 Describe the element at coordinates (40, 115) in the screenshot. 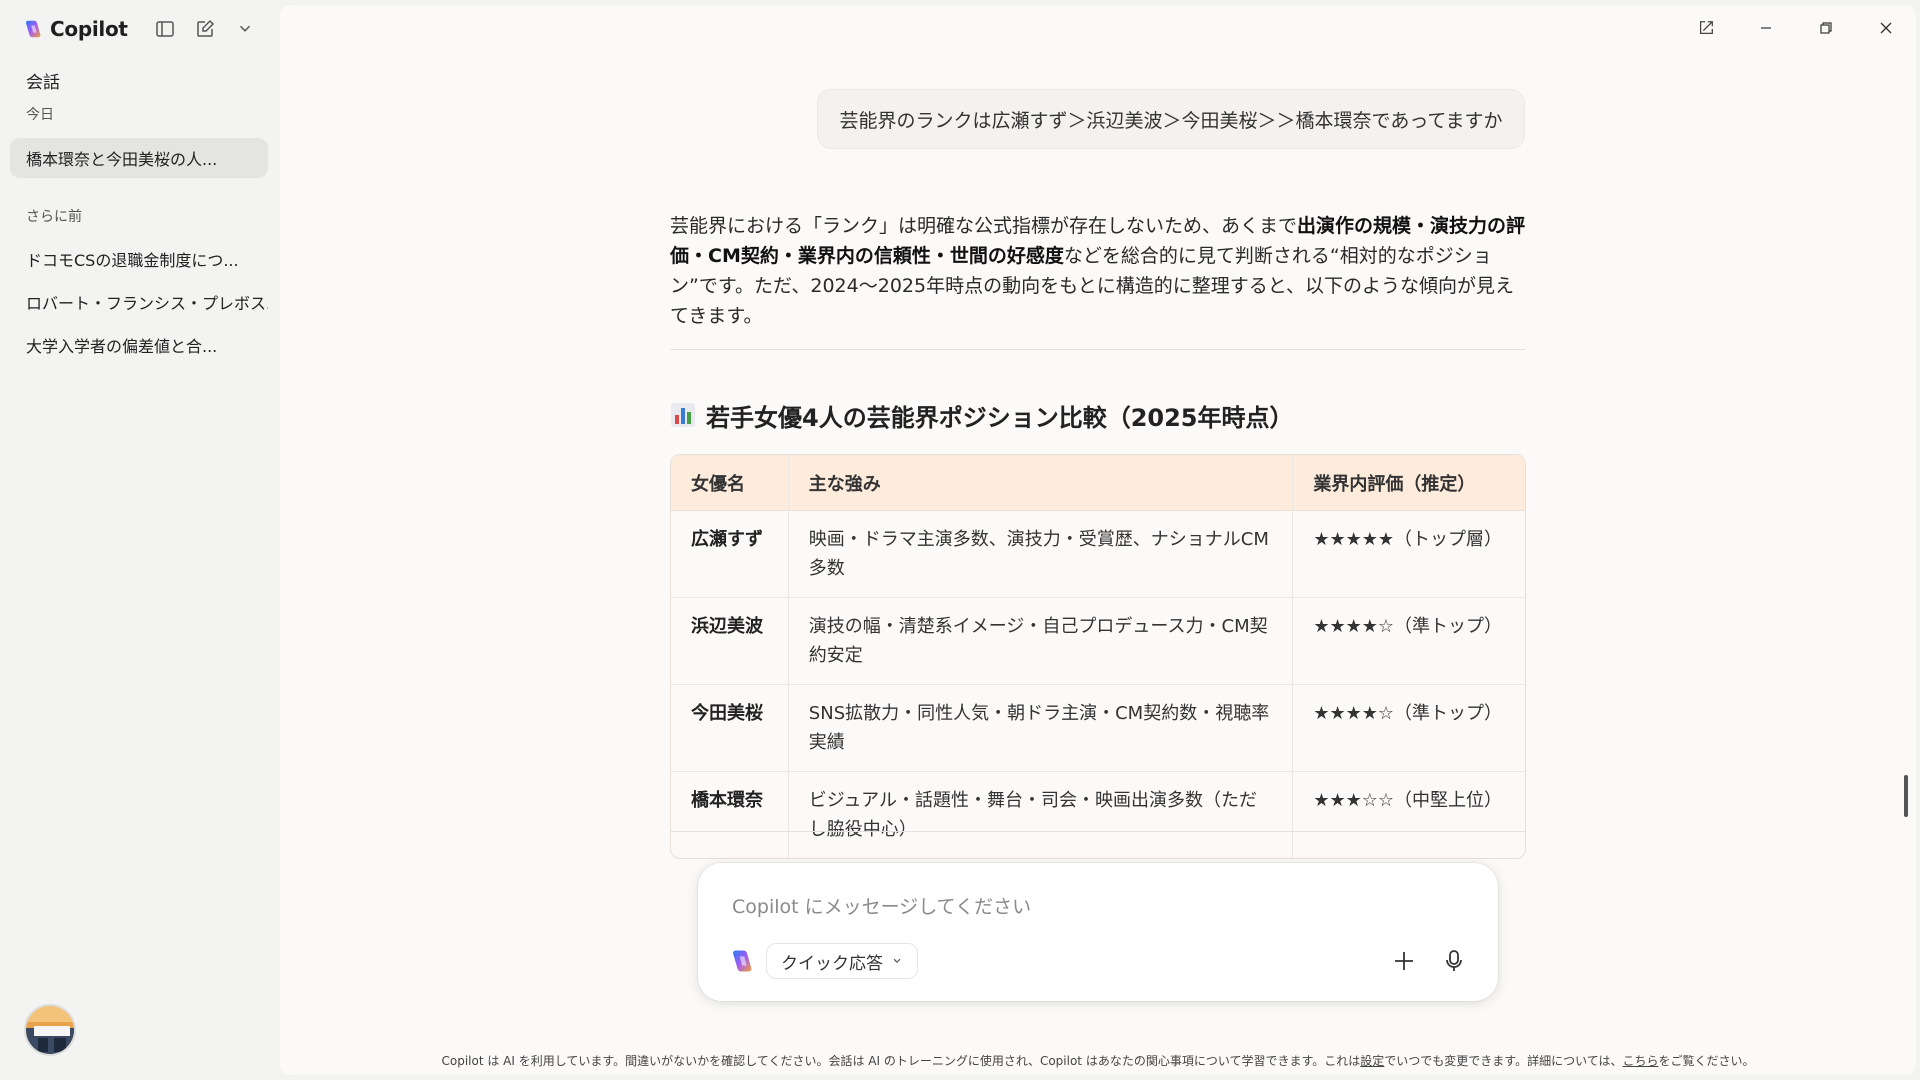

I see `today-label: 今日` at that location.